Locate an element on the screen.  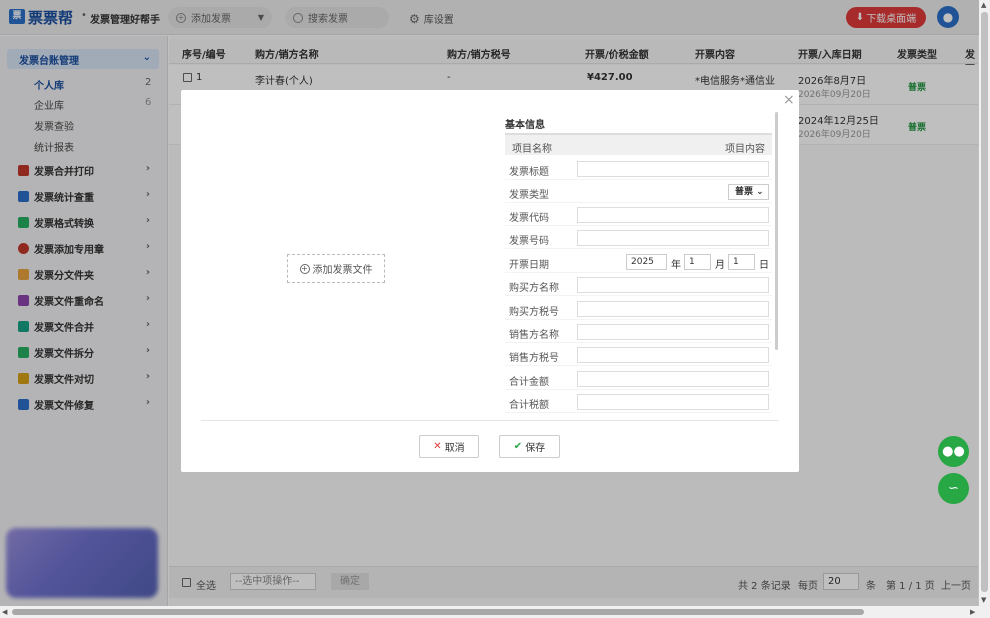
day-unit: 日 is located at coordinates (764, 265).